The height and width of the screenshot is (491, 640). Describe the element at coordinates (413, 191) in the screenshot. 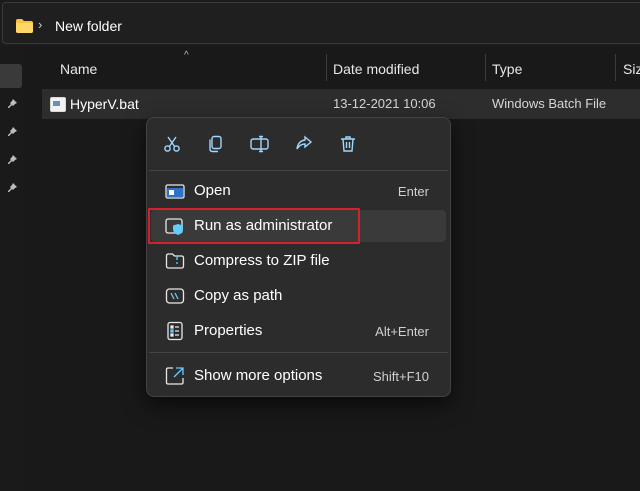

I see `menu-item-shortcut: Enter` at that location.